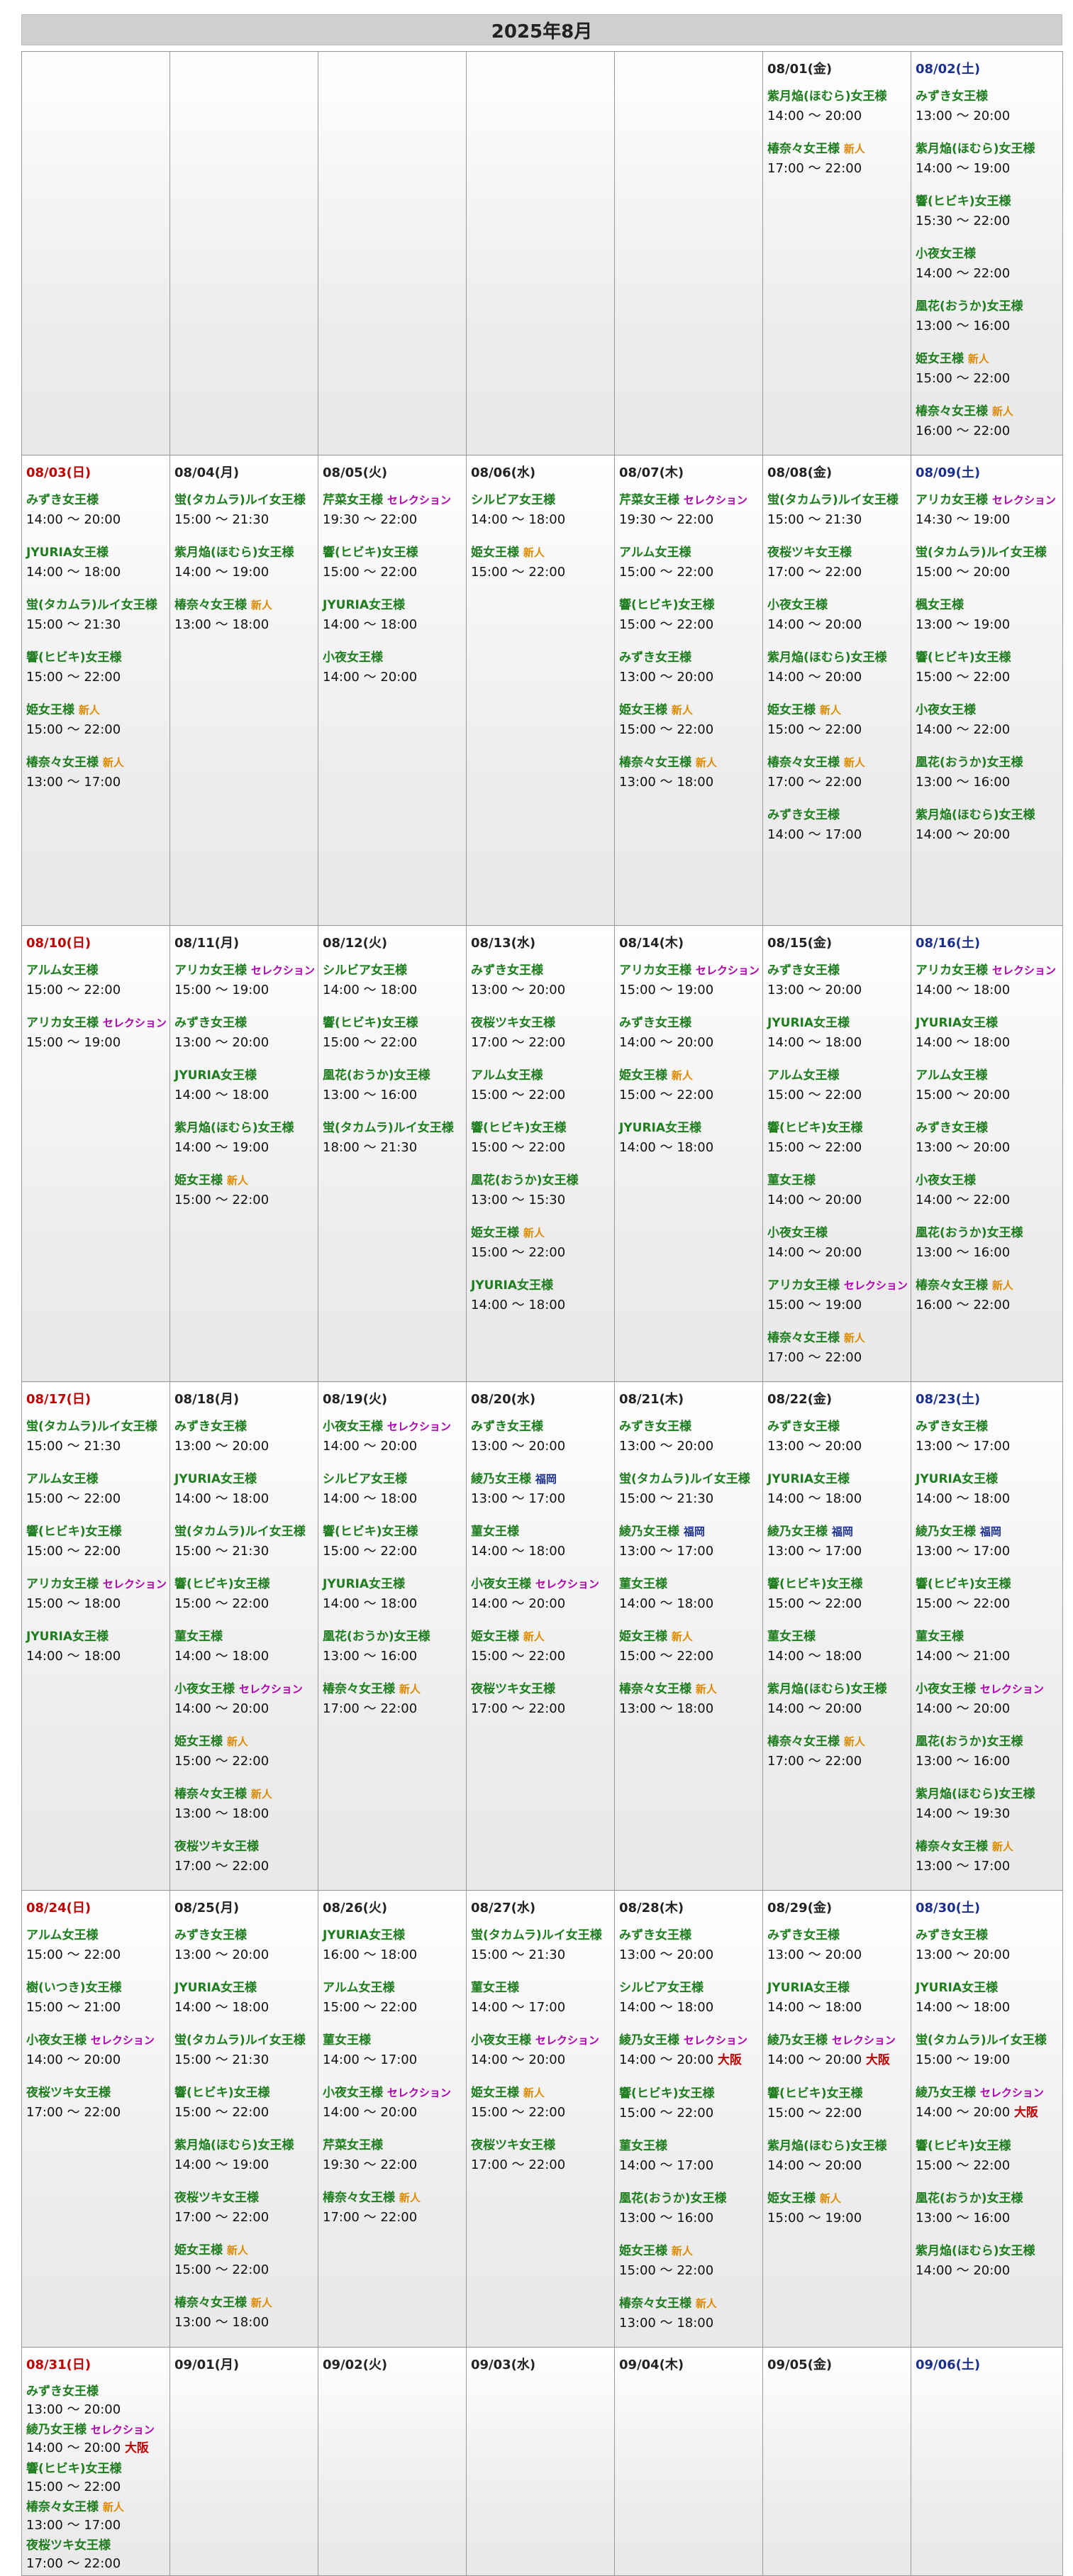 This screenshot has width=1073, height=2576. I want to click on performer-name: 樹(いつき)女王様, so click(74, 1988).